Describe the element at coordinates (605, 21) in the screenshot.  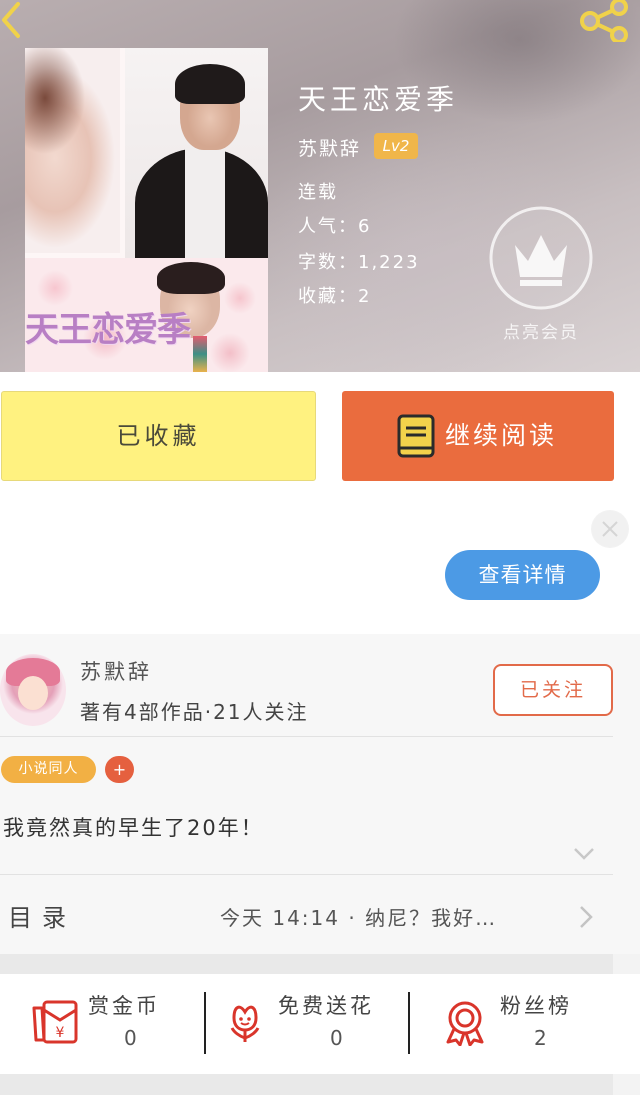
I see `share-icon` at that location.